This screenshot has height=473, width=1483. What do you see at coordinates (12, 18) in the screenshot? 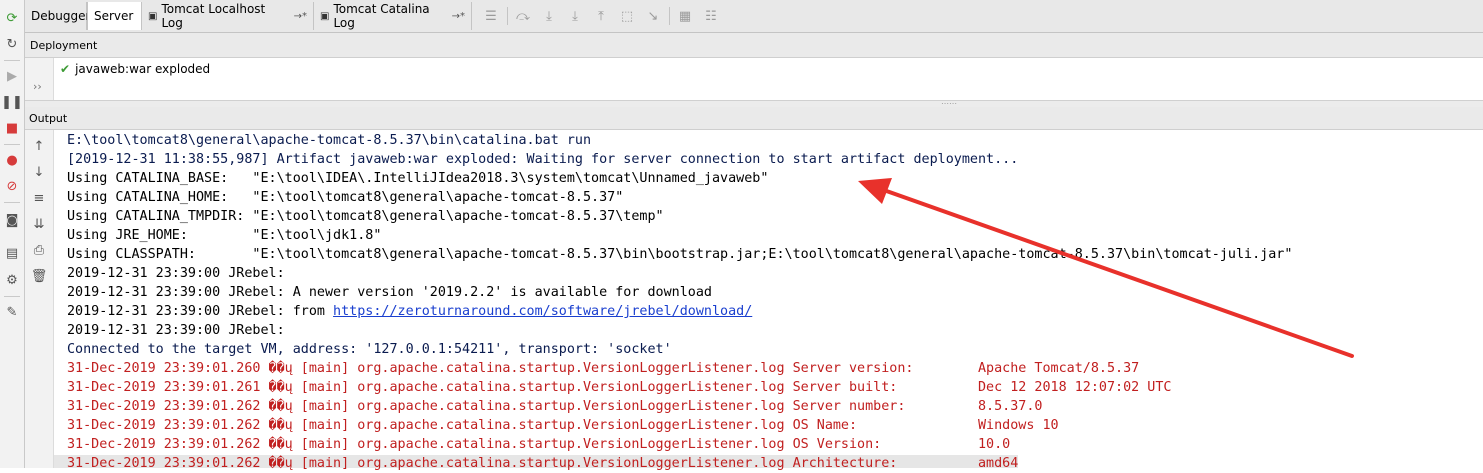
I see `rerun-icon: ⟳` at bounding box center [12, 18].